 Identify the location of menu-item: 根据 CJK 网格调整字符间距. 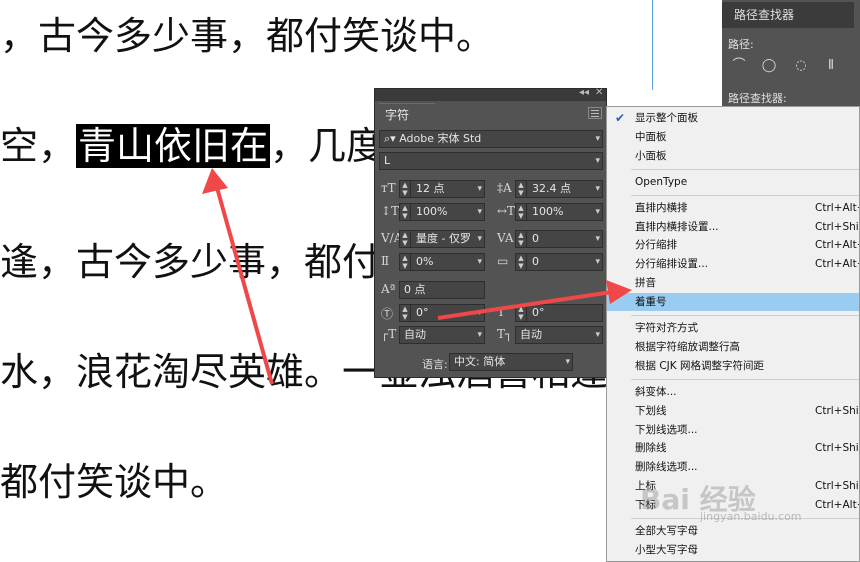
(733, 366).